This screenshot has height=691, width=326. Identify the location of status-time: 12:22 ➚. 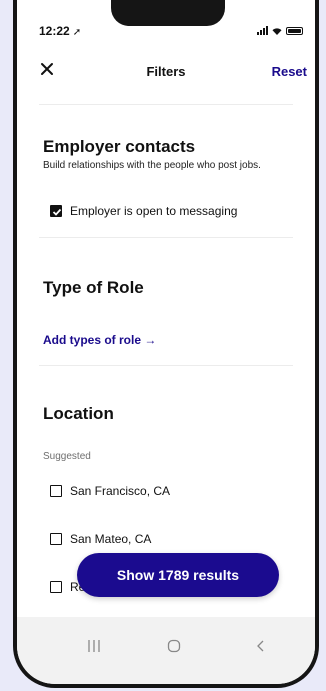
(60, 31).